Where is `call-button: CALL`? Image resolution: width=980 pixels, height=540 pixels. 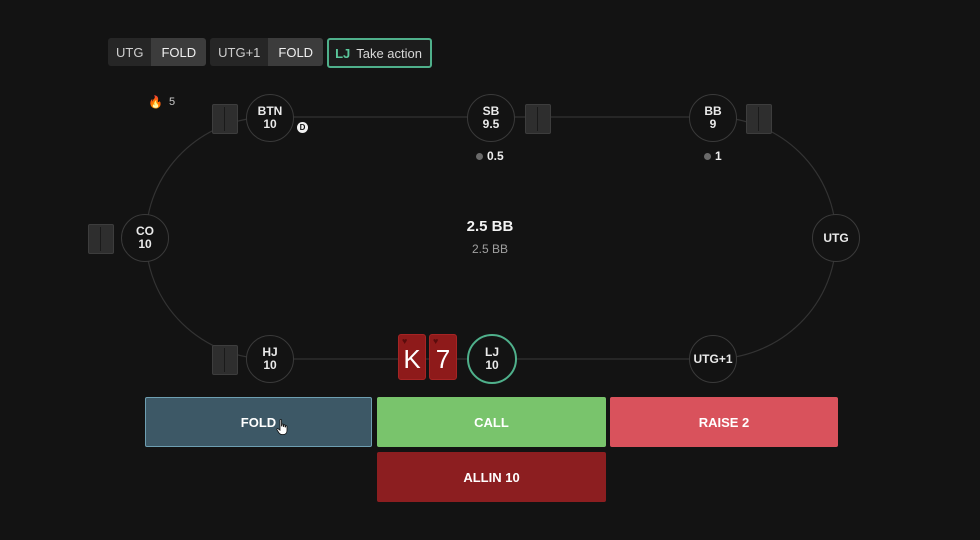 call-button: CALL is located at coordinates (491, 422).